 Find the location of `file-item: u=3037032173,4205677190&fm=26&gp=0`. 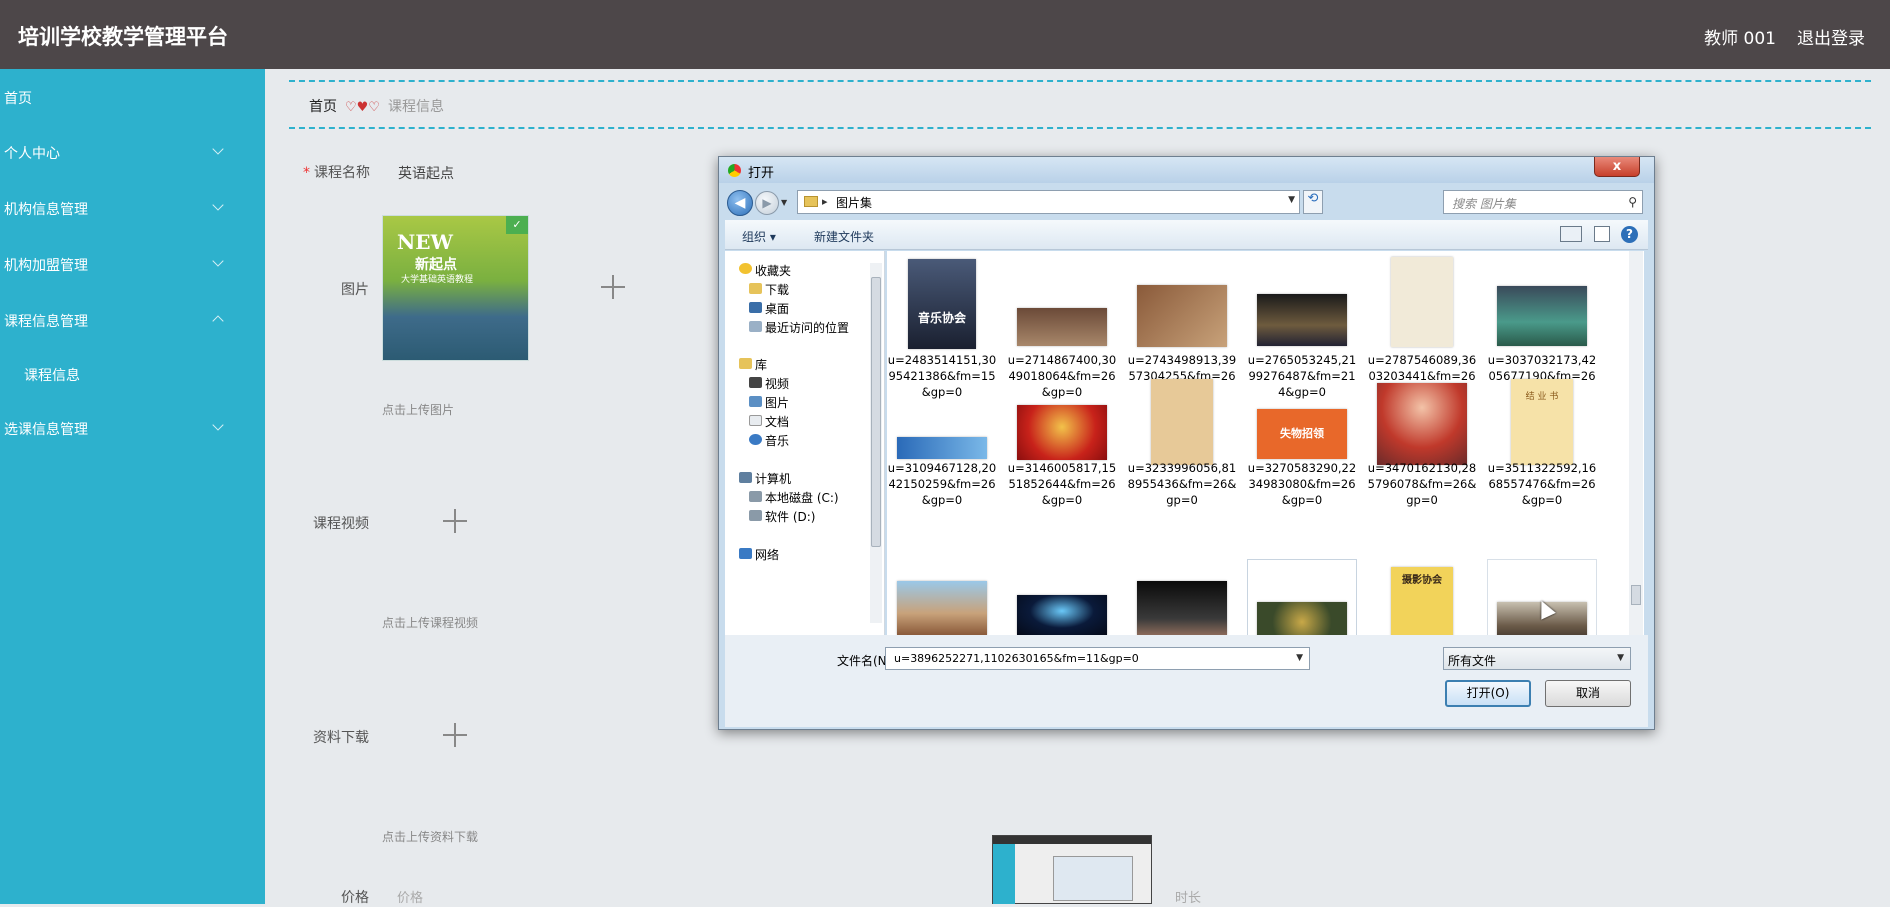

file-item: u=3037032173,4205677190&fm=26&gp=0 is located at coordinates (1542, 325).